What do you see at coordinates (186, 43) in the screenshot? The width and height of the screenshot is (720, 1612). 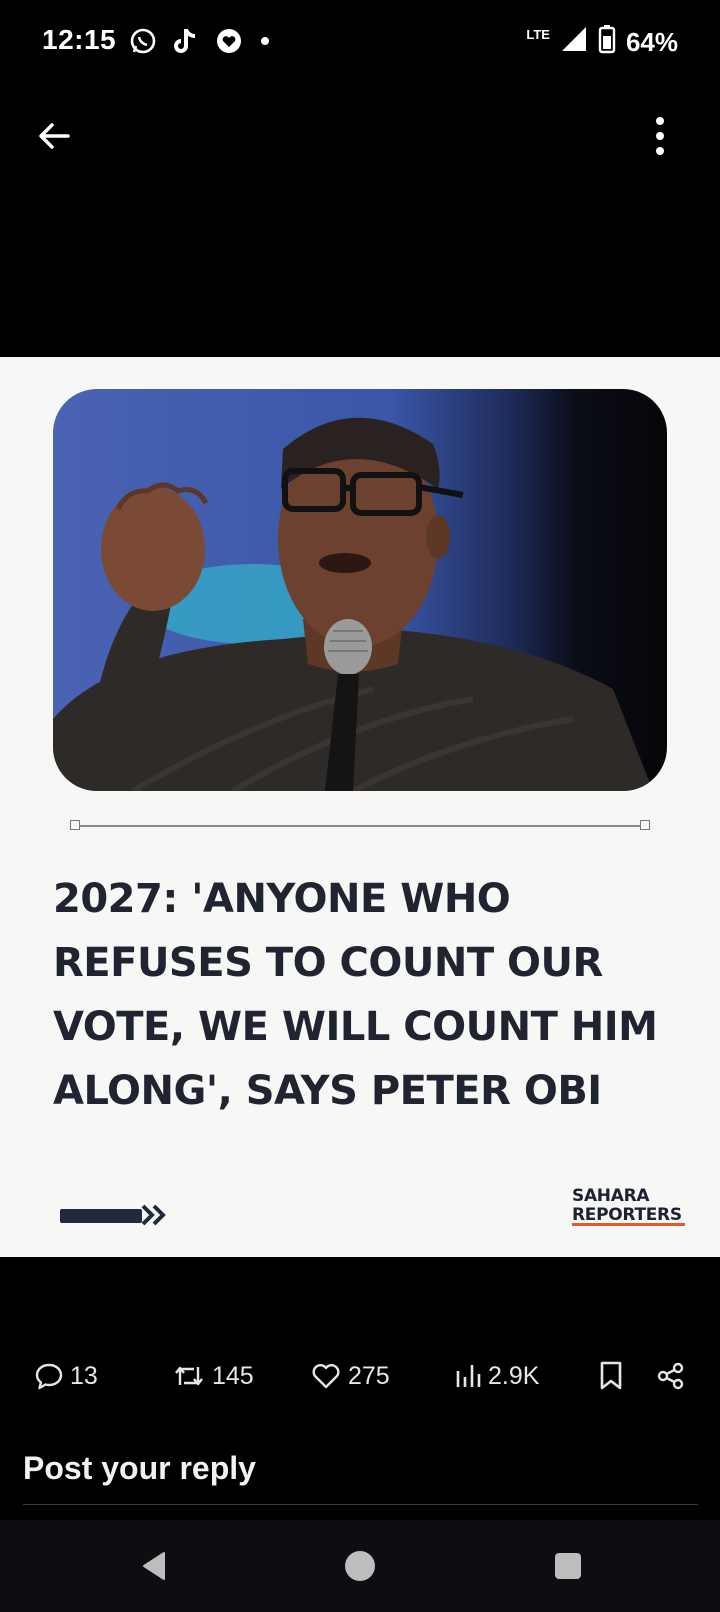 I see `tiktok-icon` at bounding box center [186, 43].